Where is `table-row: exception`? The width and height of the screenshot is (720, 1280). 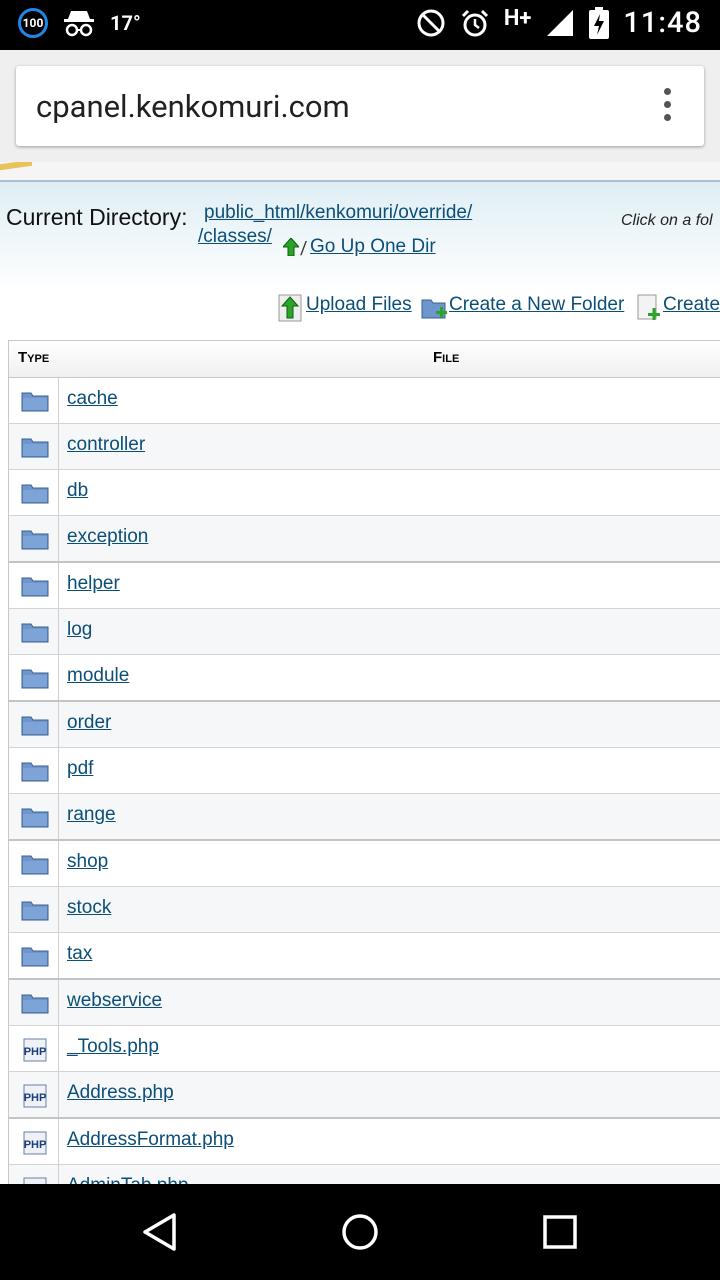
table-row: exception is located at coordinates (364, 539).